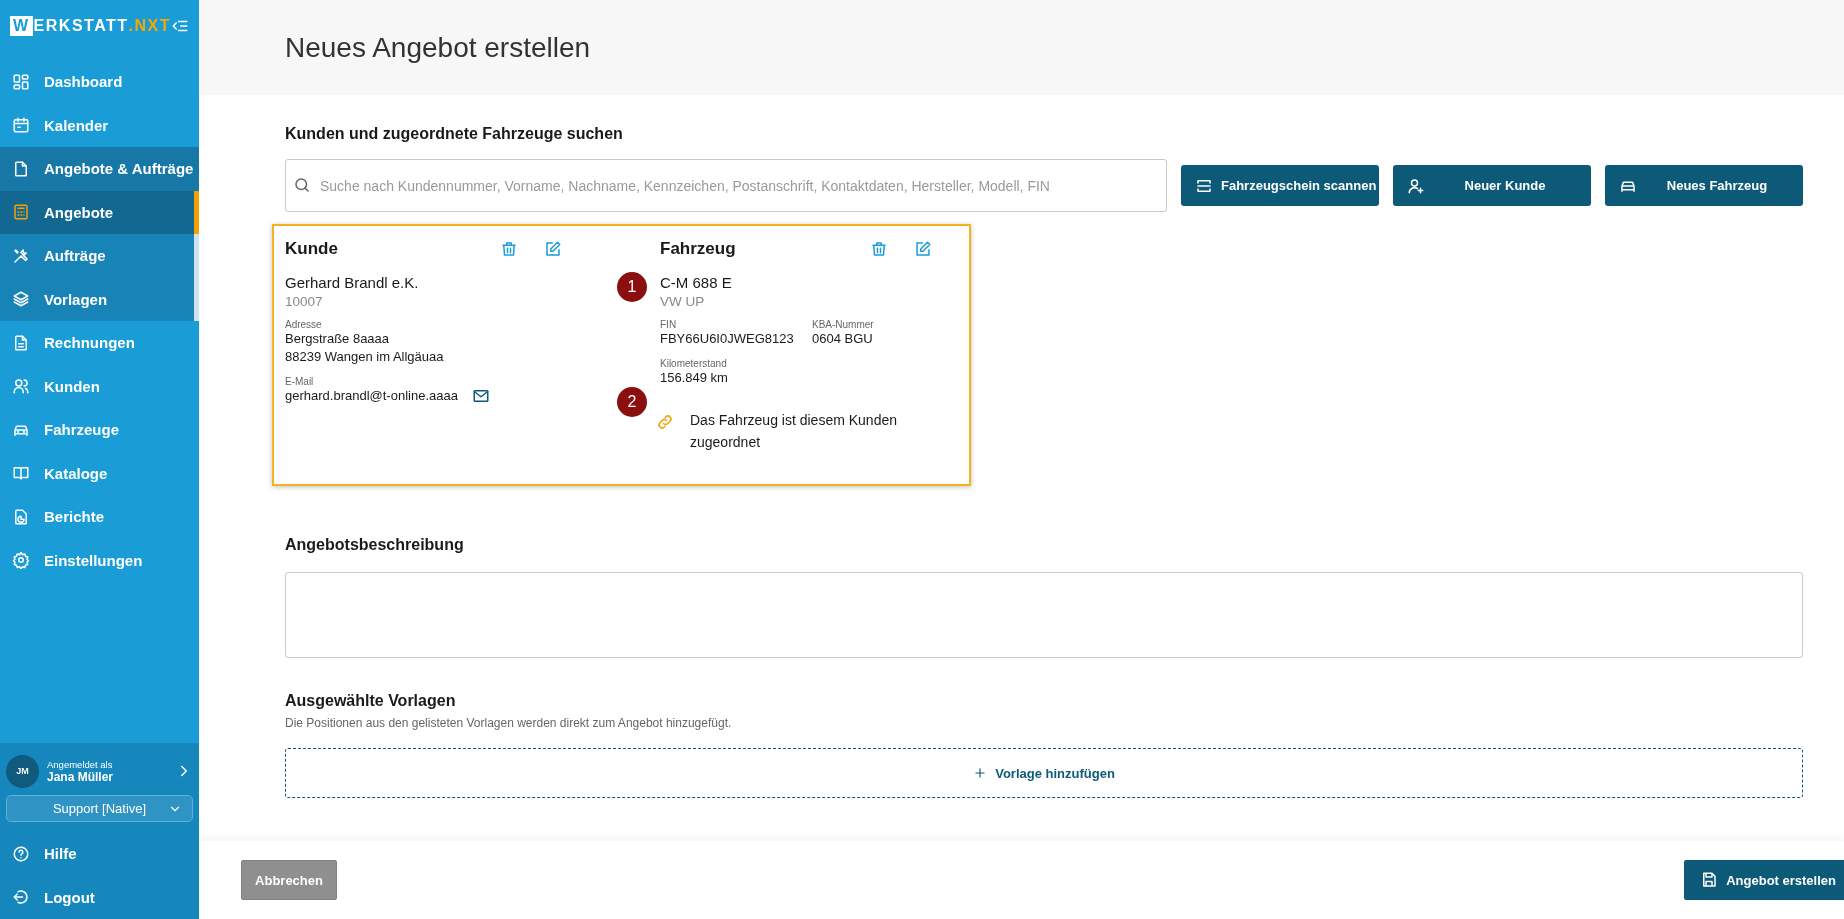 The image size is (1844, 919). What do you see at coordinates (632, 402) in the screenshot?
I see `step-marker: 2` at bounding box center [632, 402].